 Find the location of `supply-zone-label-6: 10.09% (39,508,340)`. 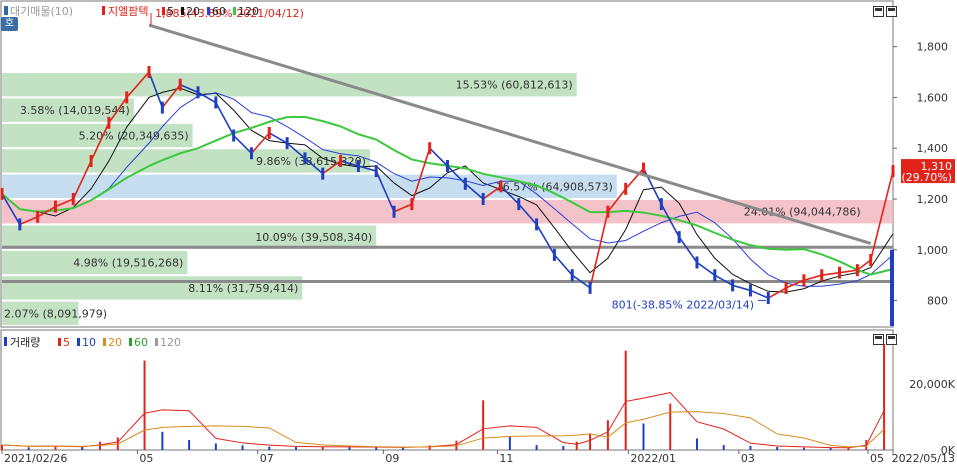

supply-zone-label-6: 10.09% (39,508,340) is located at coordinates (313, 237).